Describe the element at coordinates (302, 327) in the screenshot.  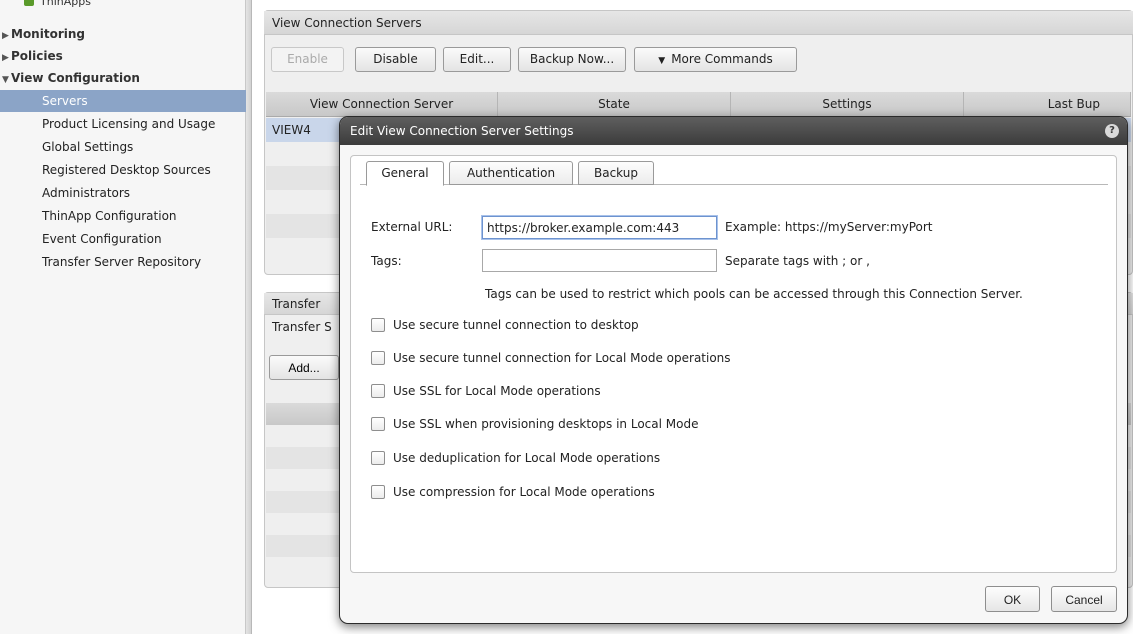
I see `transfer-panel-subtitle: Transfer S` at that location.